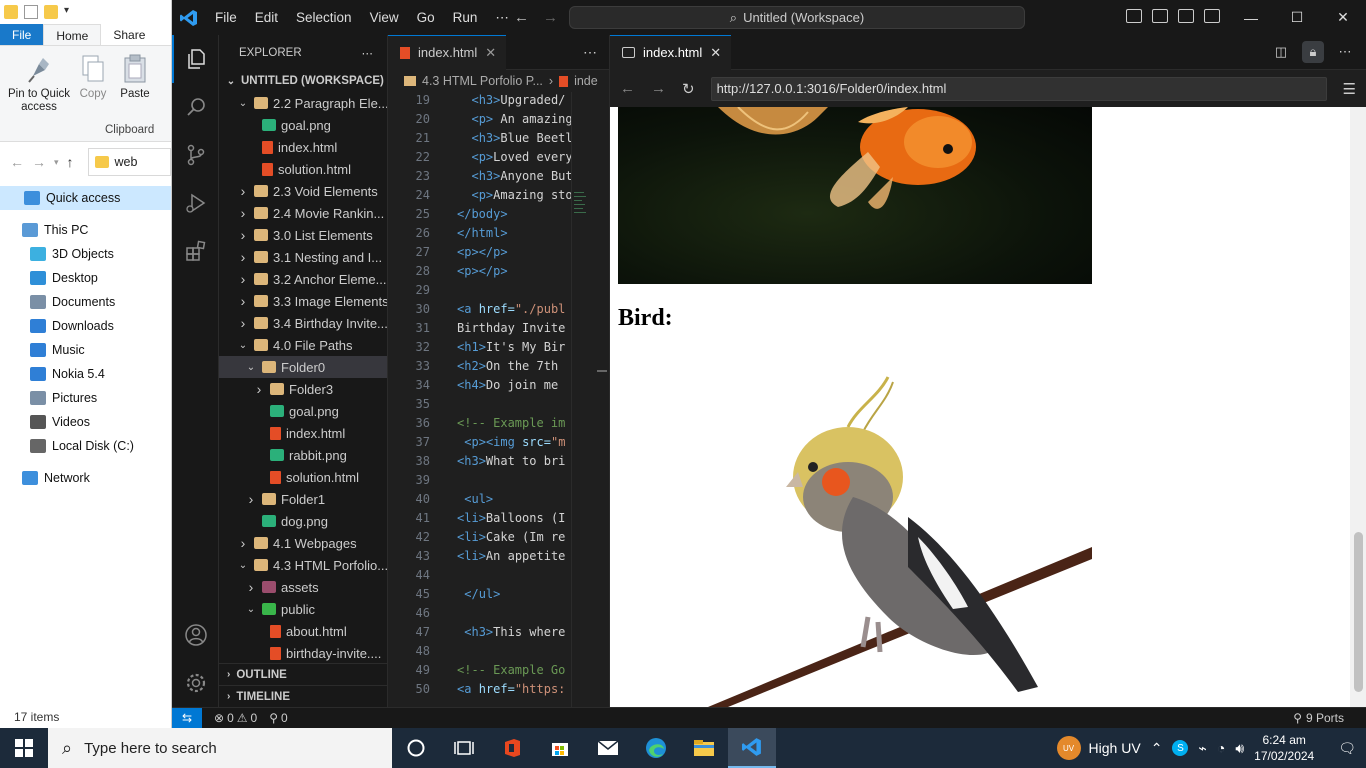 This screenshot has height=768, width=1366. I want to click on tree-folder: › Folder3, so click(303, 389).